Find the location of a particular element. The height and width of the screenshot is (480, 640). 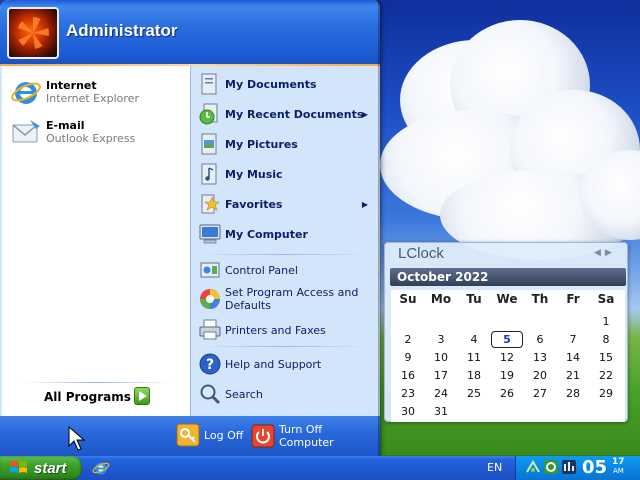

today-highlight is located at coordinates (507, 339).